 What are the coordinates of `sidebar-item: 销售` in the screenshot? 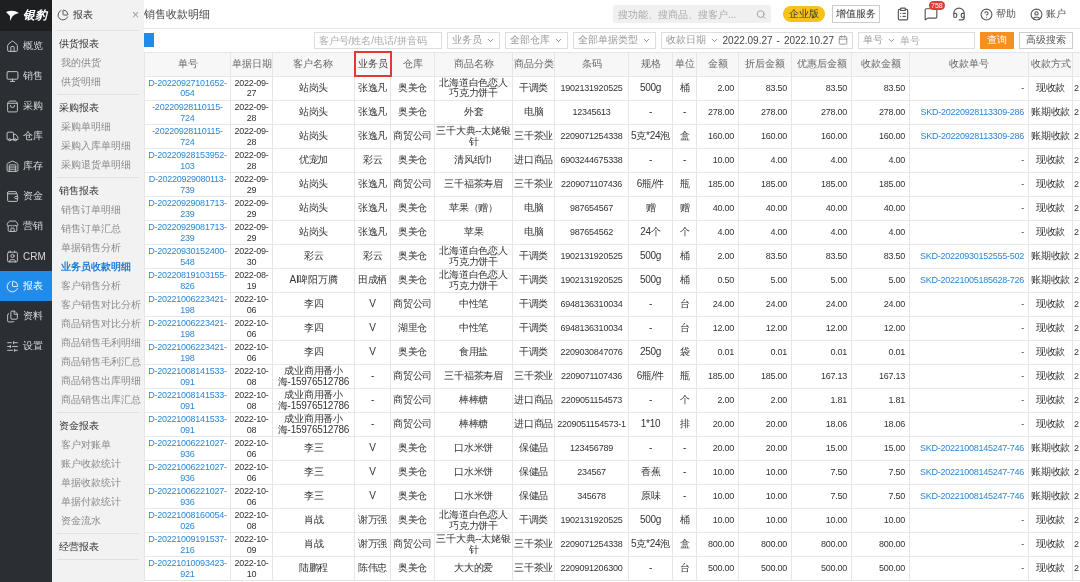 It's located at (26, 76).